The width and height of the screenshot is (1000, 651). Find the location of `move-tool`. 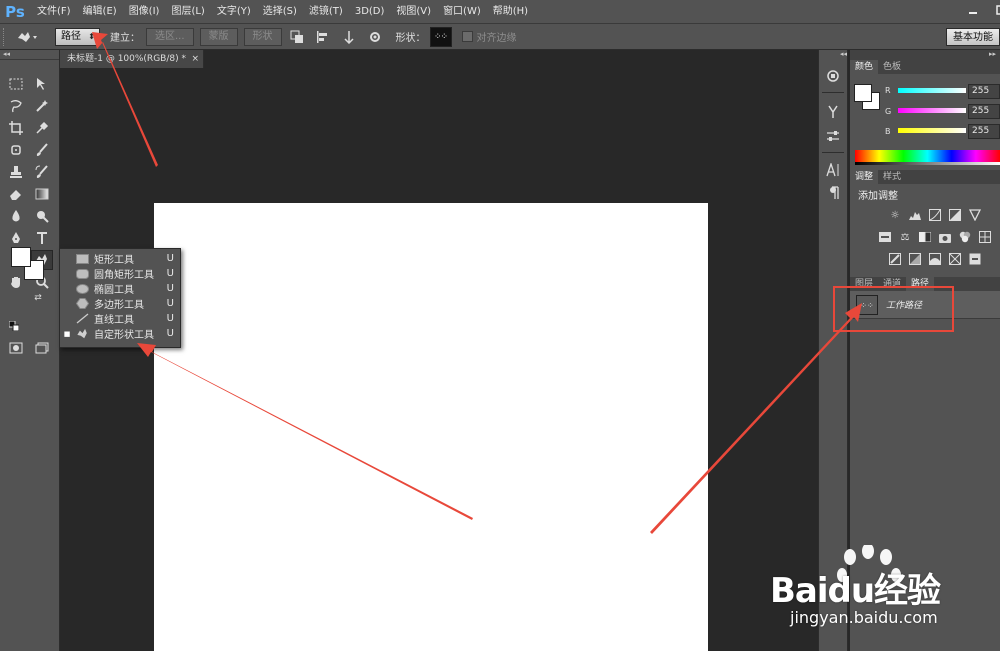

move-tool is located at coordinates (42, 84).